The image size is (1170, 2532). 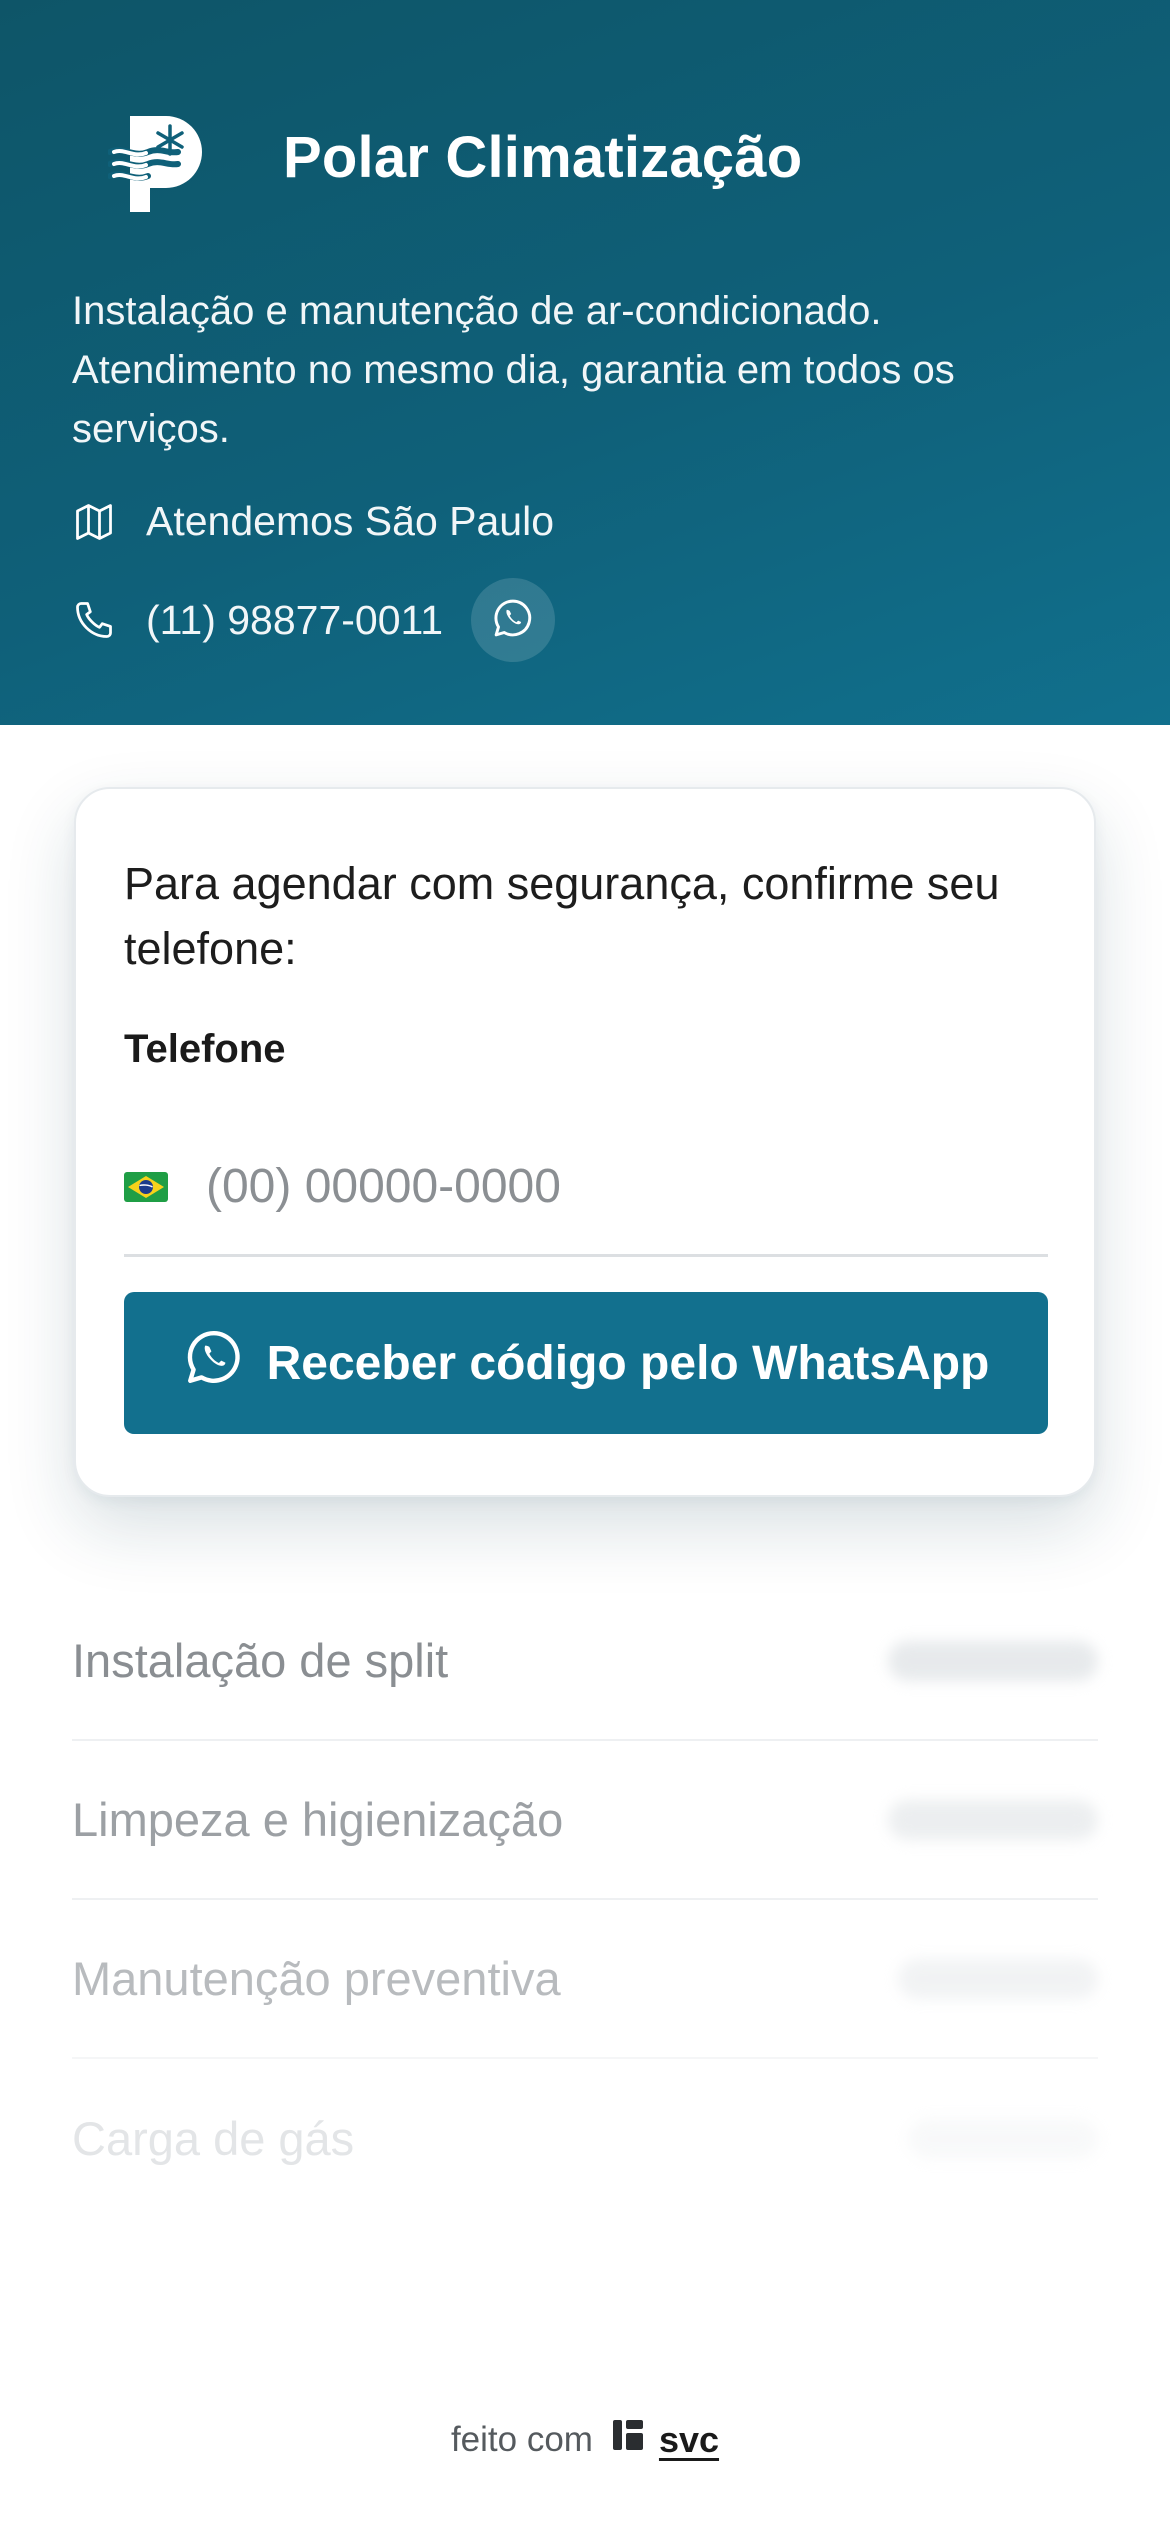 What do you see at coordinates (628, 1363) in the screenshot?
I see `receive-code-label: Receber código pelo WhatsApp` at bounding box center [628, 1363].